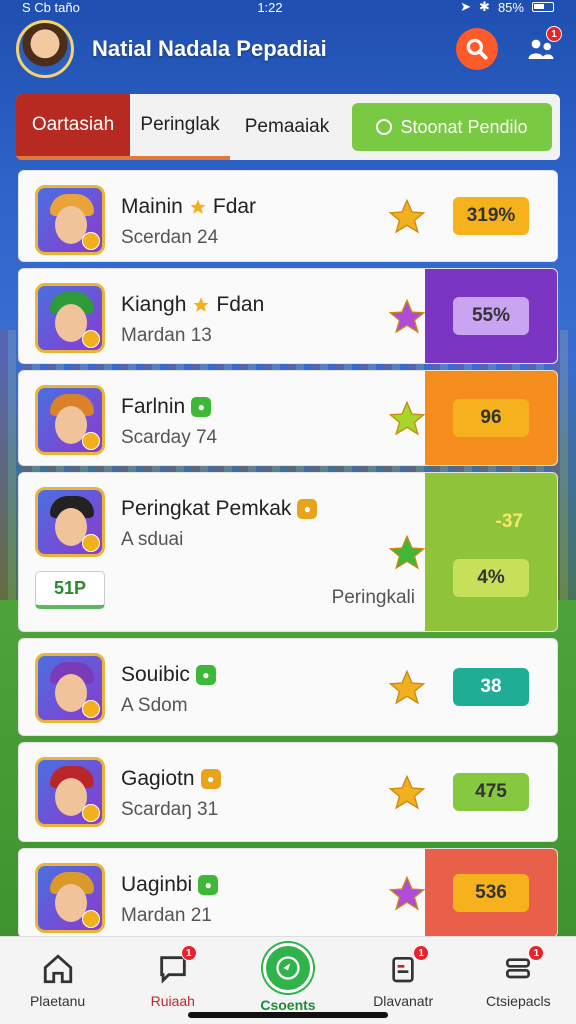  Describe the element at coordinates (188, 207) in the screenshot. I see `player-name: Mainin Fdar` at that location.